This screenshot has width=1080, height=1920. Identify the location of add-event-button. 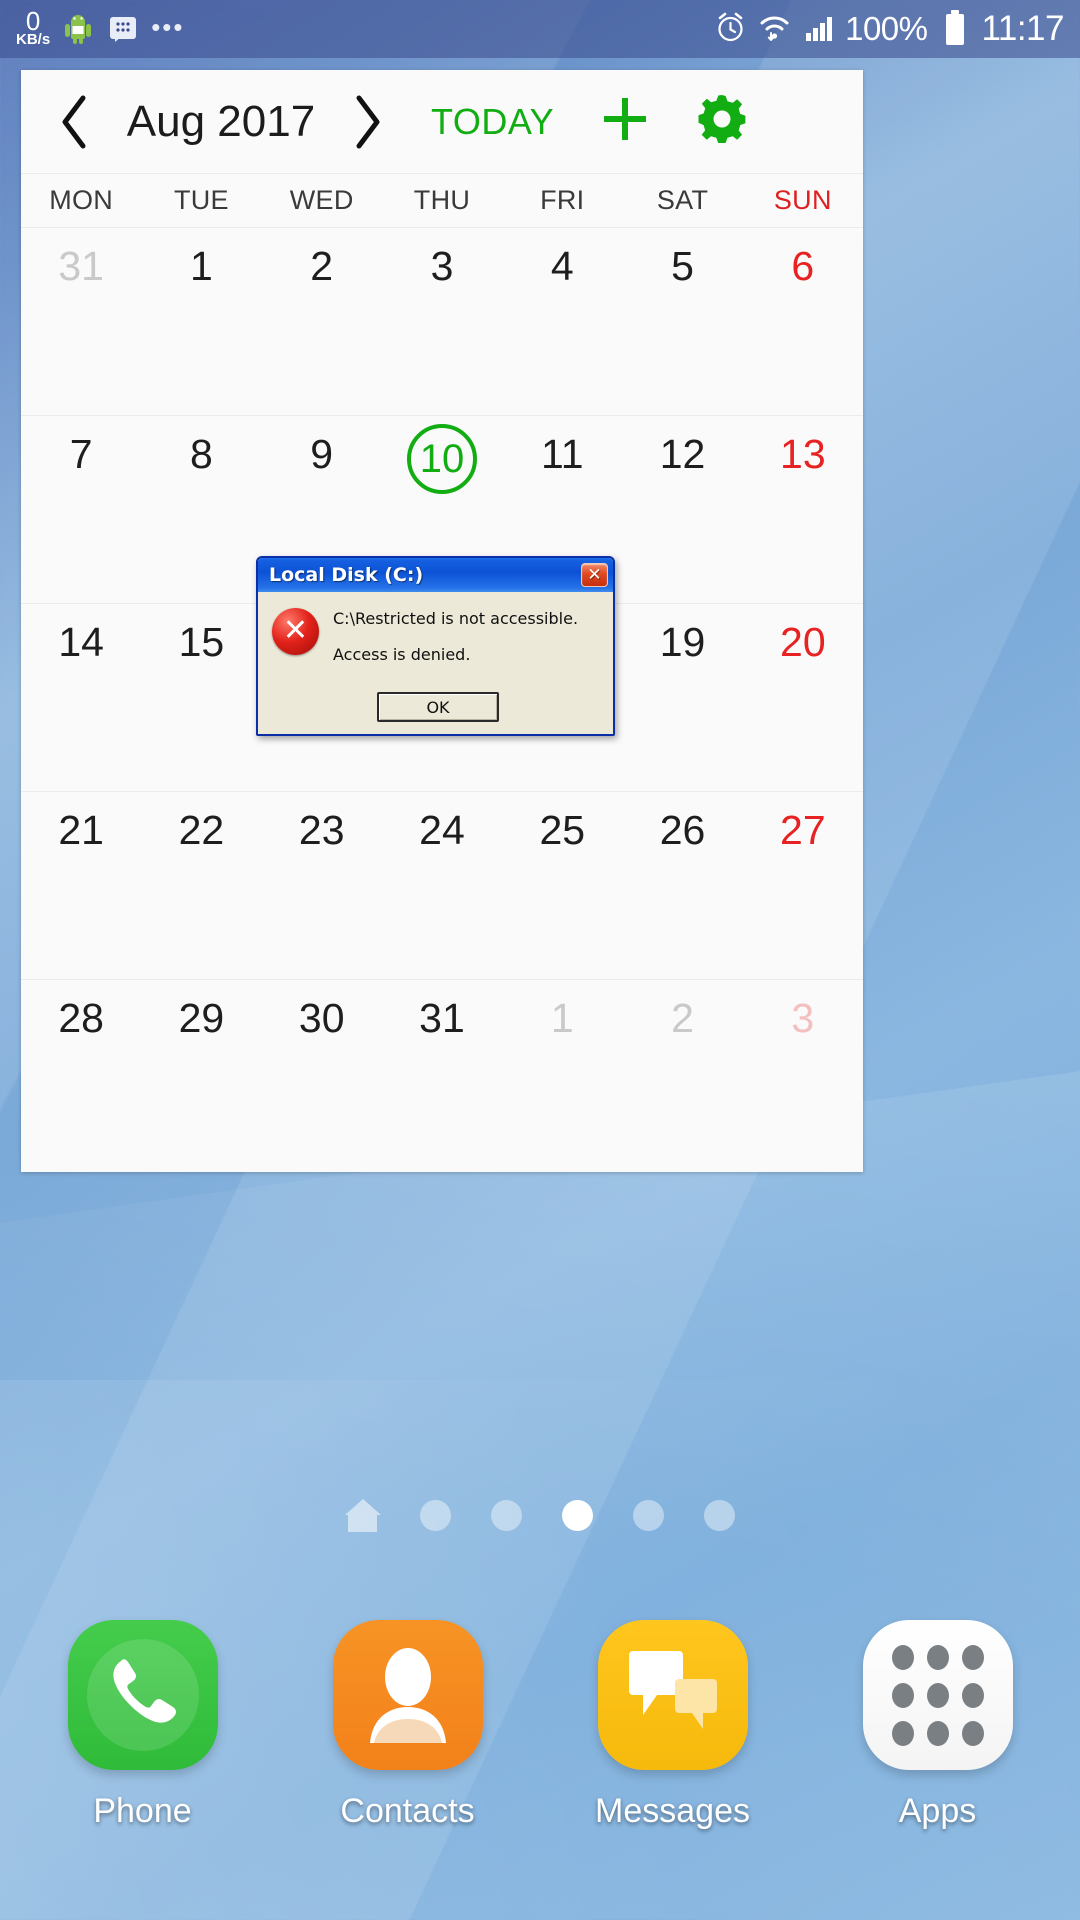
(625, 121).